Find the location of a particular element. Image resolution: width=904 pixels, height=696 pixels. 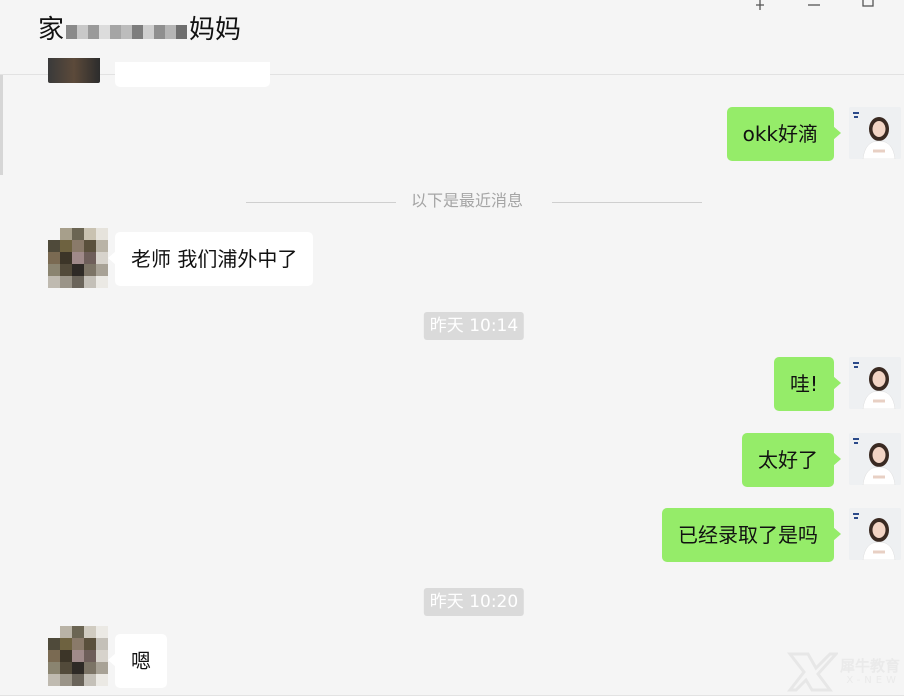

pin-icon is located at coordinates (760, 5).